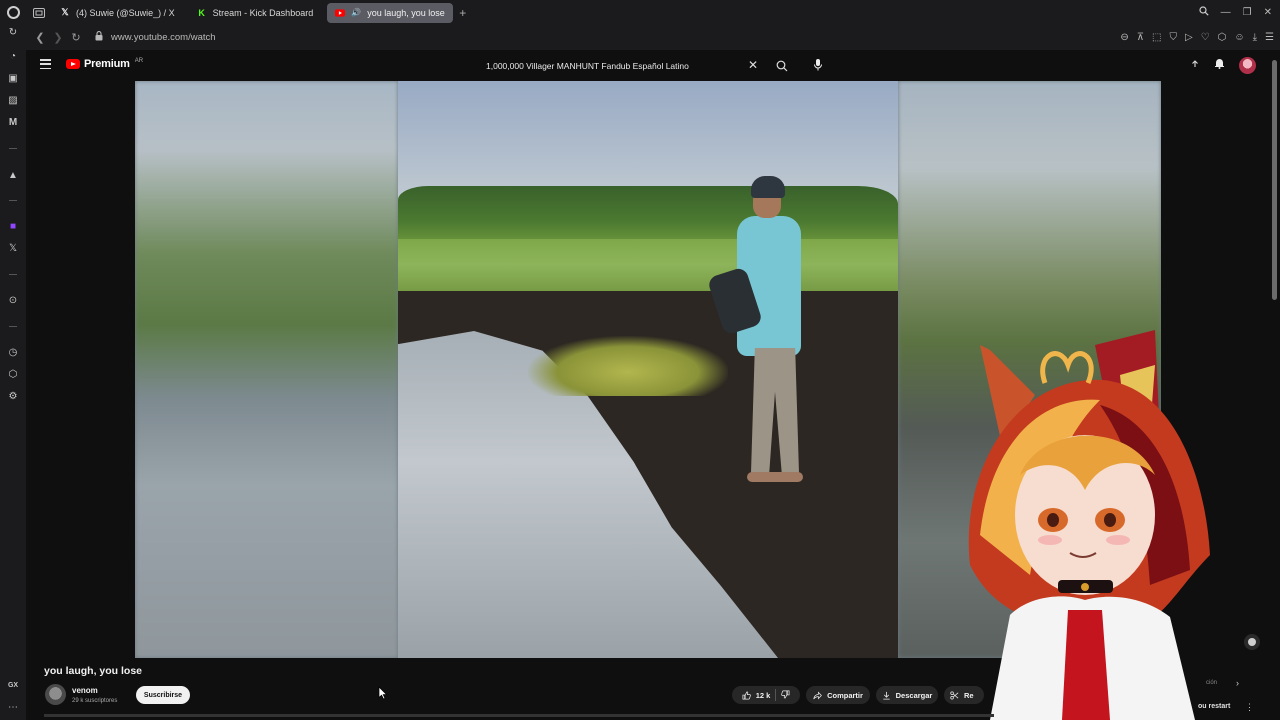 Image resolution: width=1280 pixels, height=720 pixels. What do you see at coordinates (13, 685) in the screenshot?
I see `gx-label: GX` at bounding box center [13, 685].